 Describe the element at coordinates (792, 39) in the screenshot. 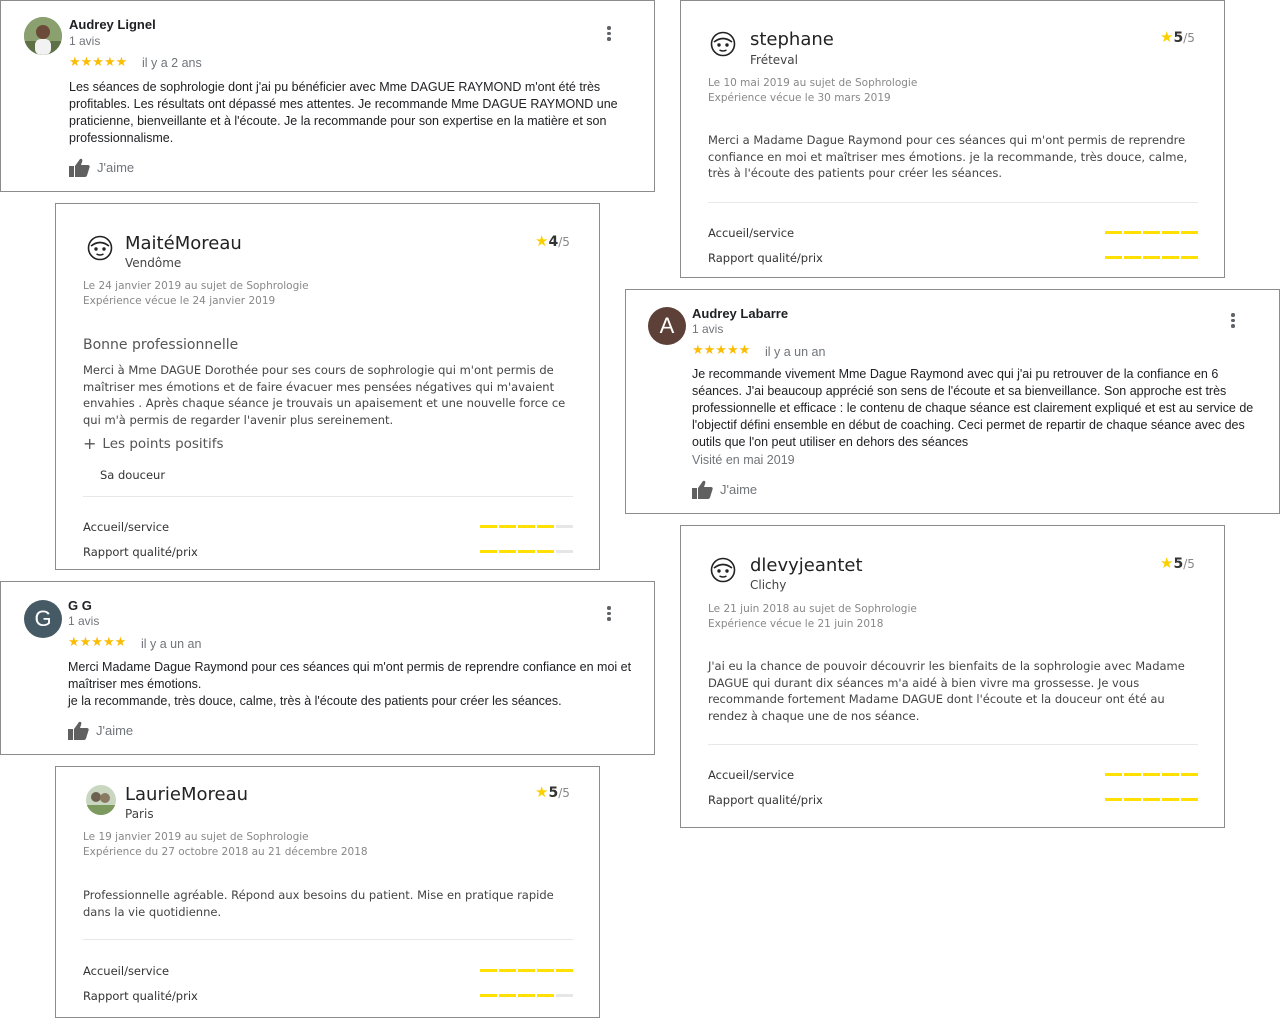

I see `reviewer-name: stephane` at that location.